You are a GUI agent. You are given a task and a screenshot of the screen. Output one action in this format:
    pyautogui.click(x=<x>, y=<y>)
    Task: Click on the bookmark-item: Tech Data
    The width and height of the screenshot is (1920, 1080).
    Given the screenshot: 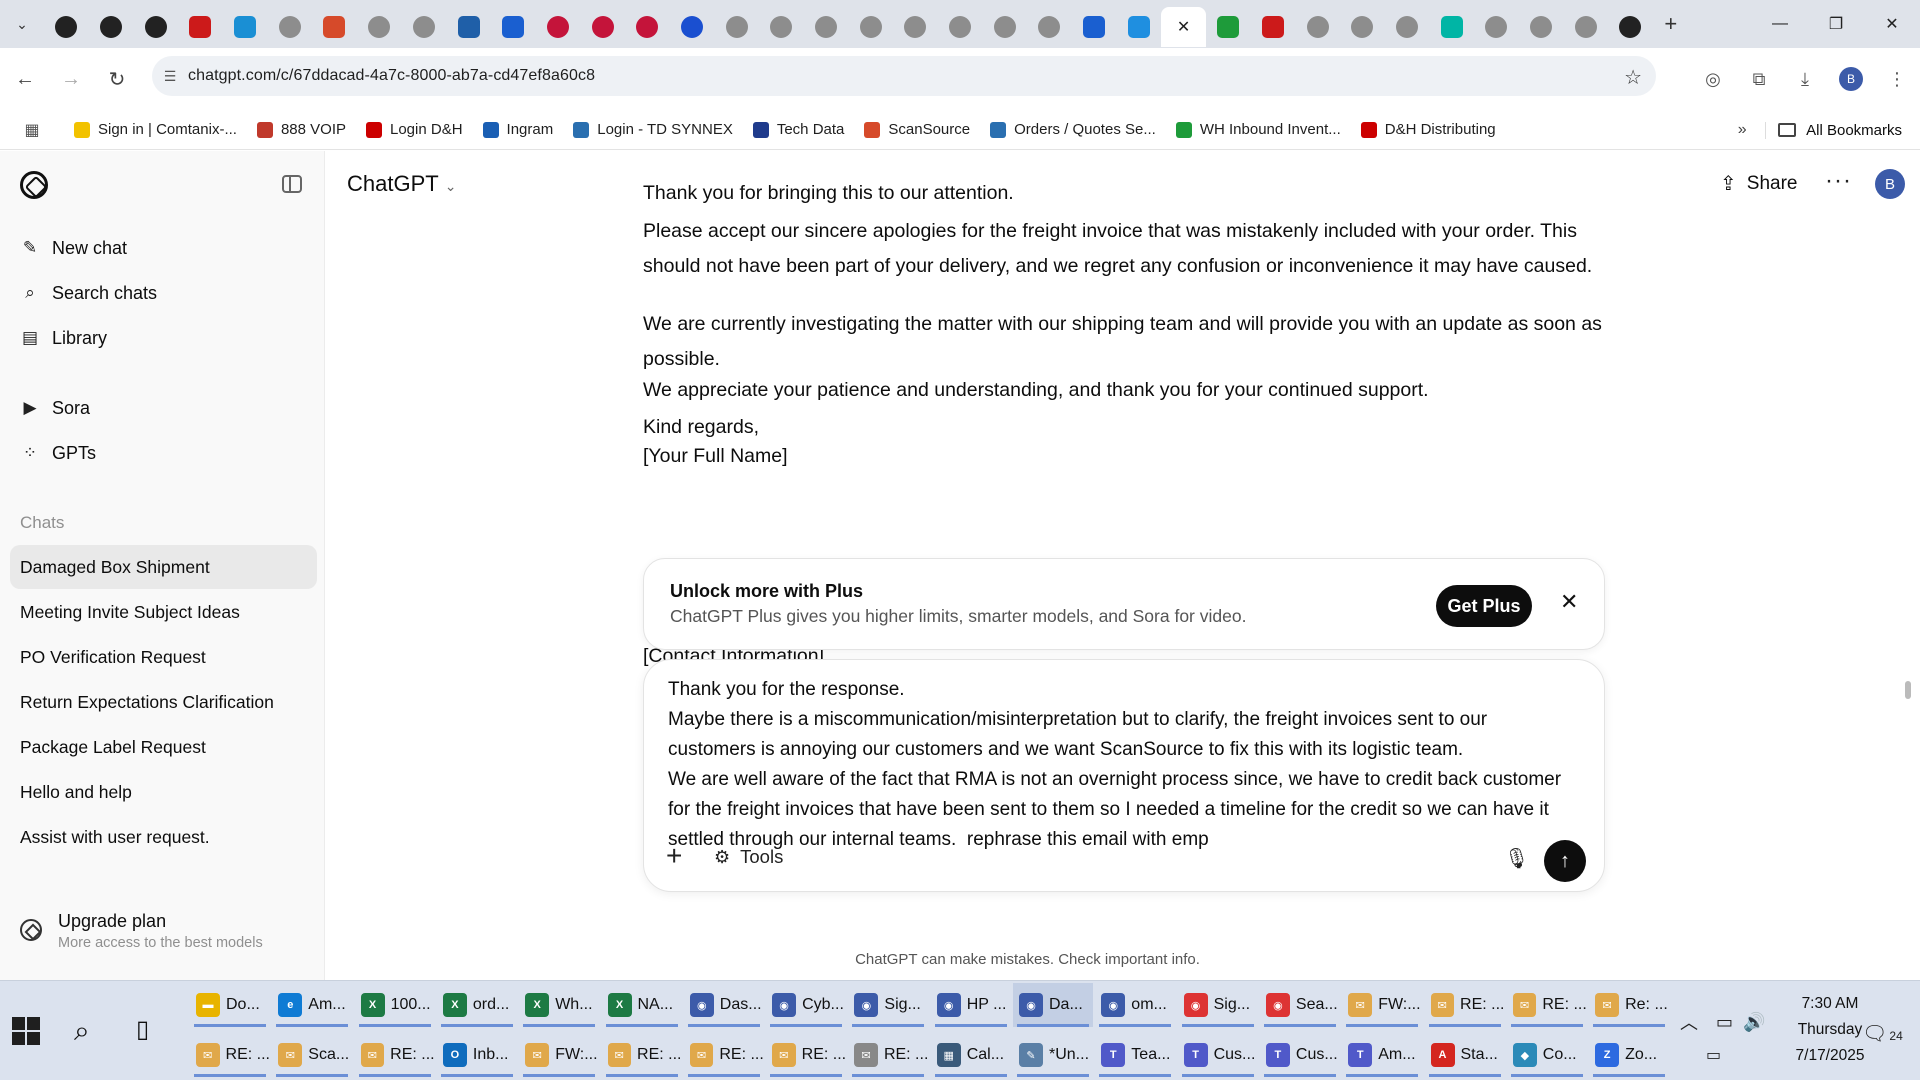 What is the action you would take?
    pyautogui.click(x=799, y=130)
    